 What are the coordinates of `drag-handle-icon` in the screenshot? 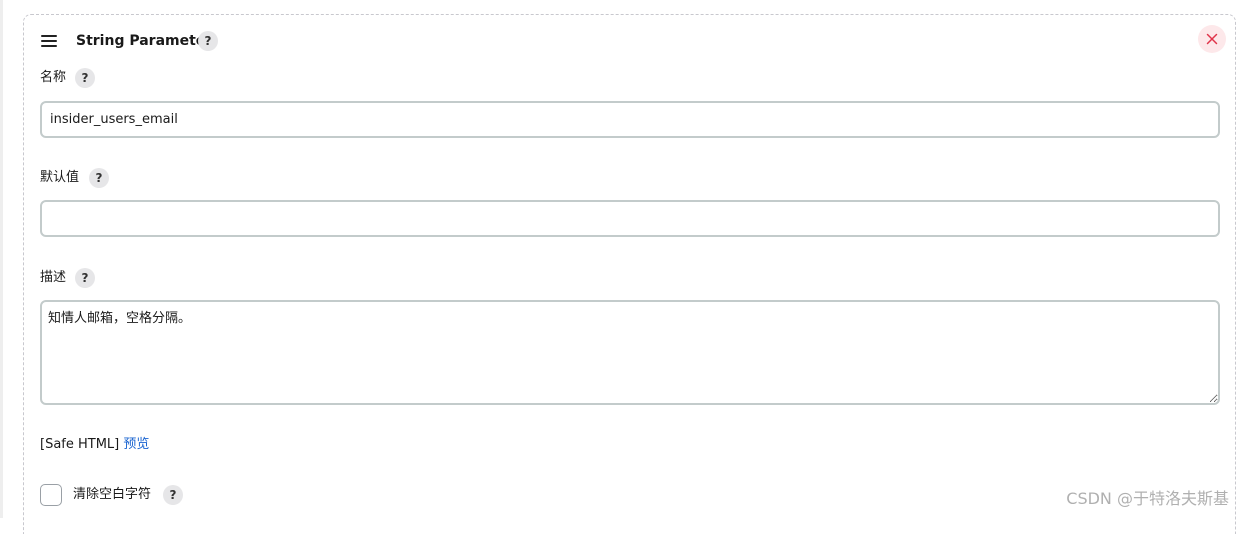 It's located at (49, 41).